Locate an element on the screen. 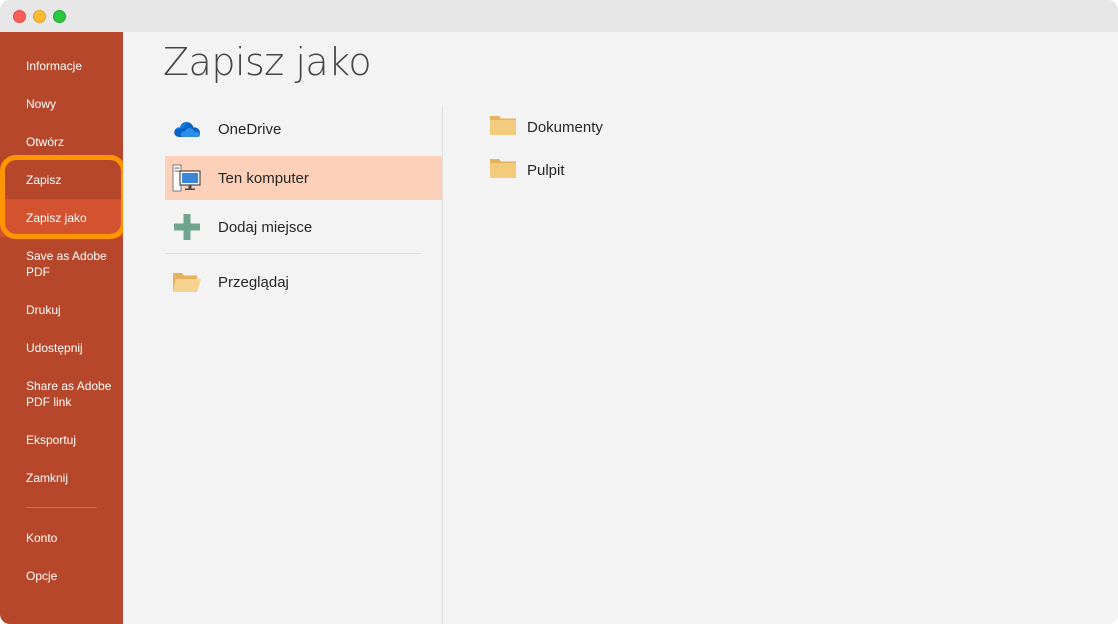  location-ten-komputer: Ten komputer is located at coordinates (303, 178).